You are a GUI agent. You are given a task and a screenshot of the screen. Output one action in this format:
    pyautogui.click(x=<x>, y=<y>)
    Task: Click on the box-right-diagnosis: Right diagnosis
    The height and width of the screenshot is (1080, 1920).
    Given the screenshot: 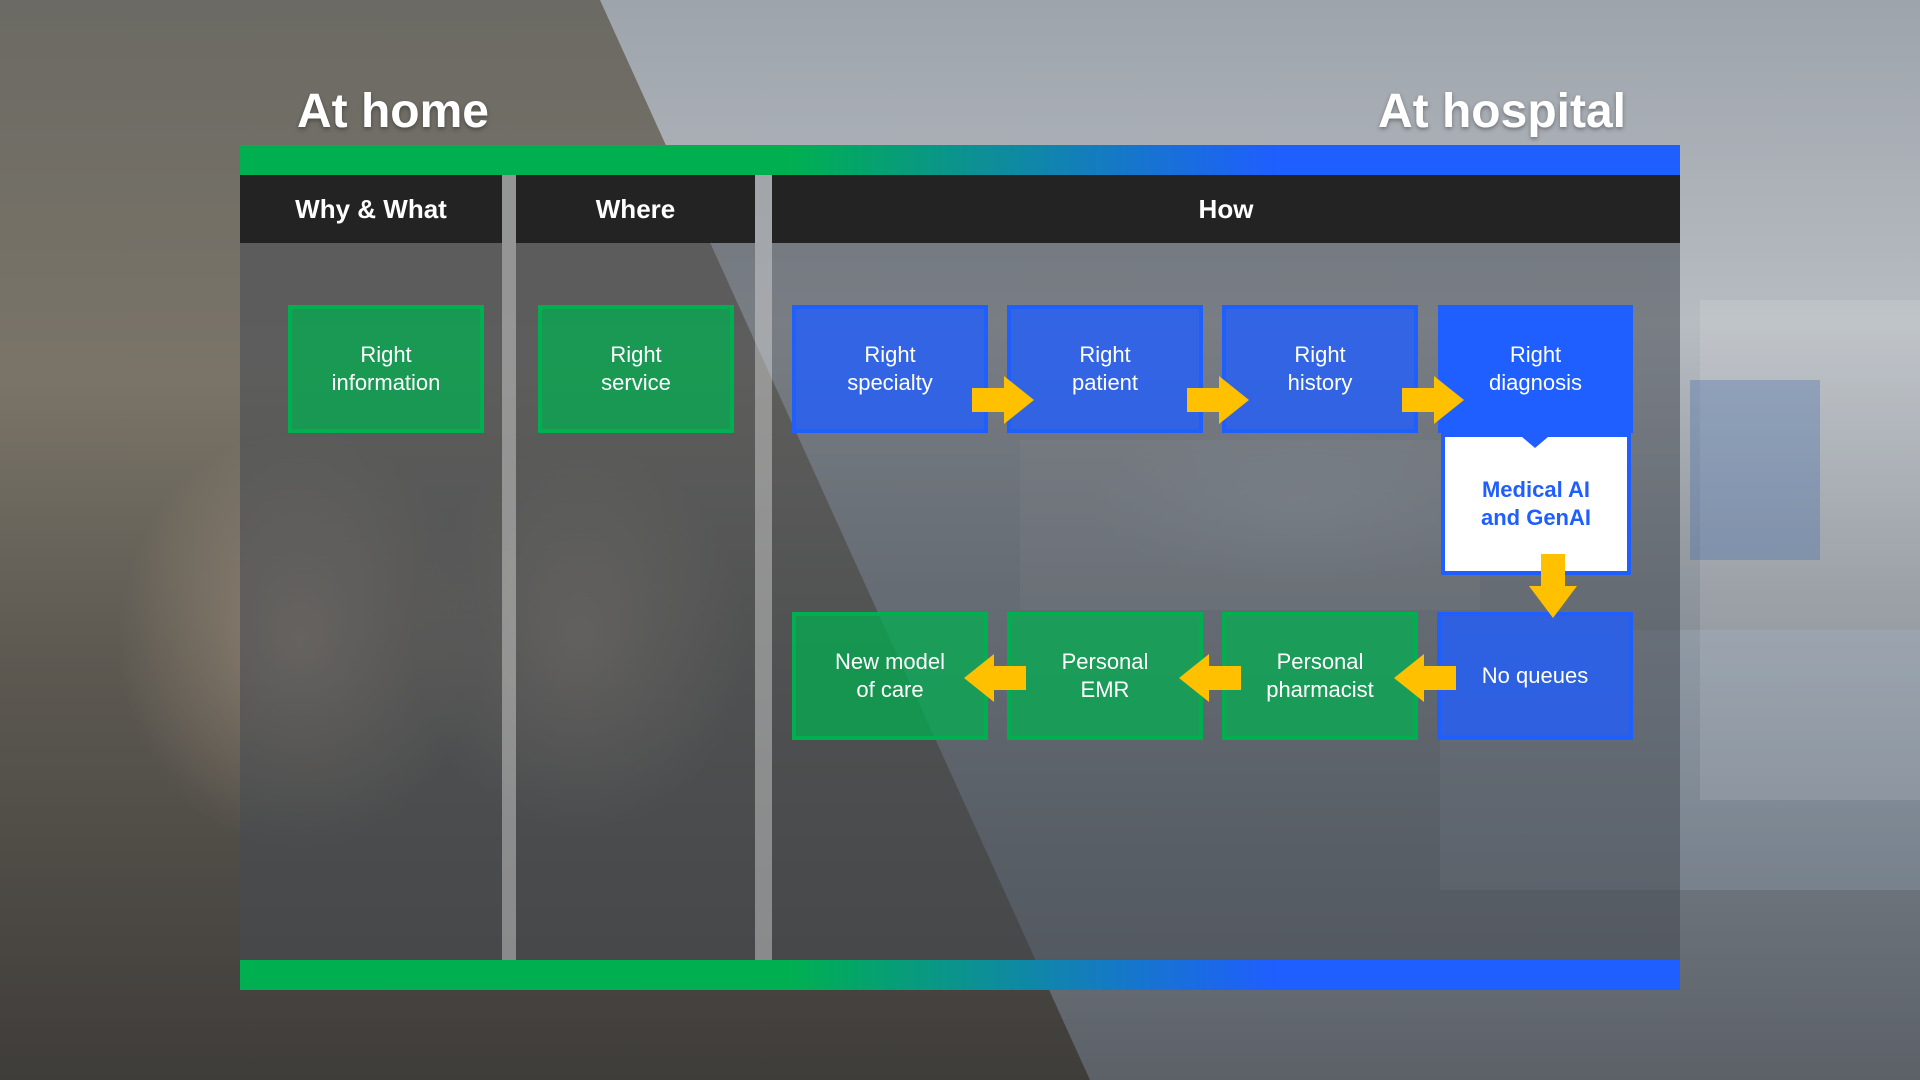 What is the action you would take?
    pyautogui.click(x=1535, y=369)
    